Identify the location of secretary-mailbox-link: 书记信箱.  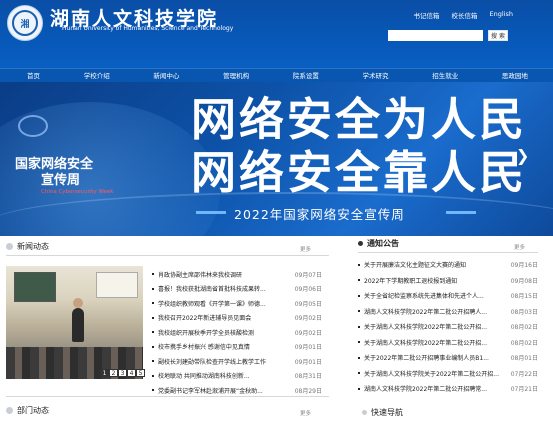
(427, 15).